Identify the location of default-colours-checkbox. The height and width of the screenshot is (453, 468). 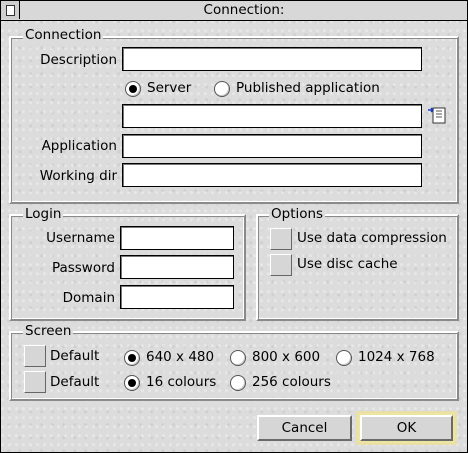
(35, 382).